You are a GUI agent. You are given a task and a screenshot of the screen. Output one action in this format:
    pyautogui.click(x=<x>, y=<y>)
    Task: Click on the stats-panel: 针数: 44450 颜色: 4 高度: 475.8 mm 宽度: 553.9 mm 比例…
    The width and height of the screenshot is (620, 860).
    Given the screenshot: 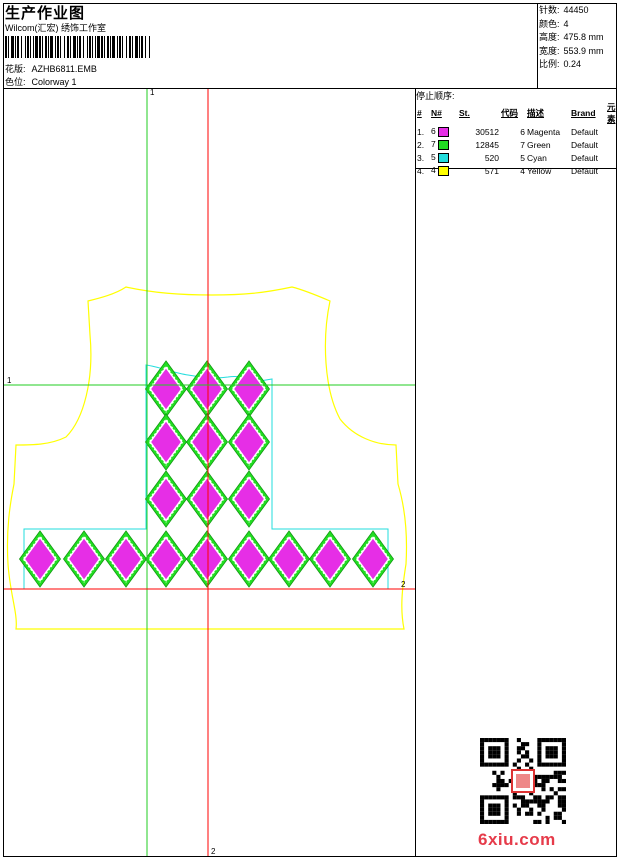 What is the action you would take?
    pyautogui.click(x=571, y=38)
    